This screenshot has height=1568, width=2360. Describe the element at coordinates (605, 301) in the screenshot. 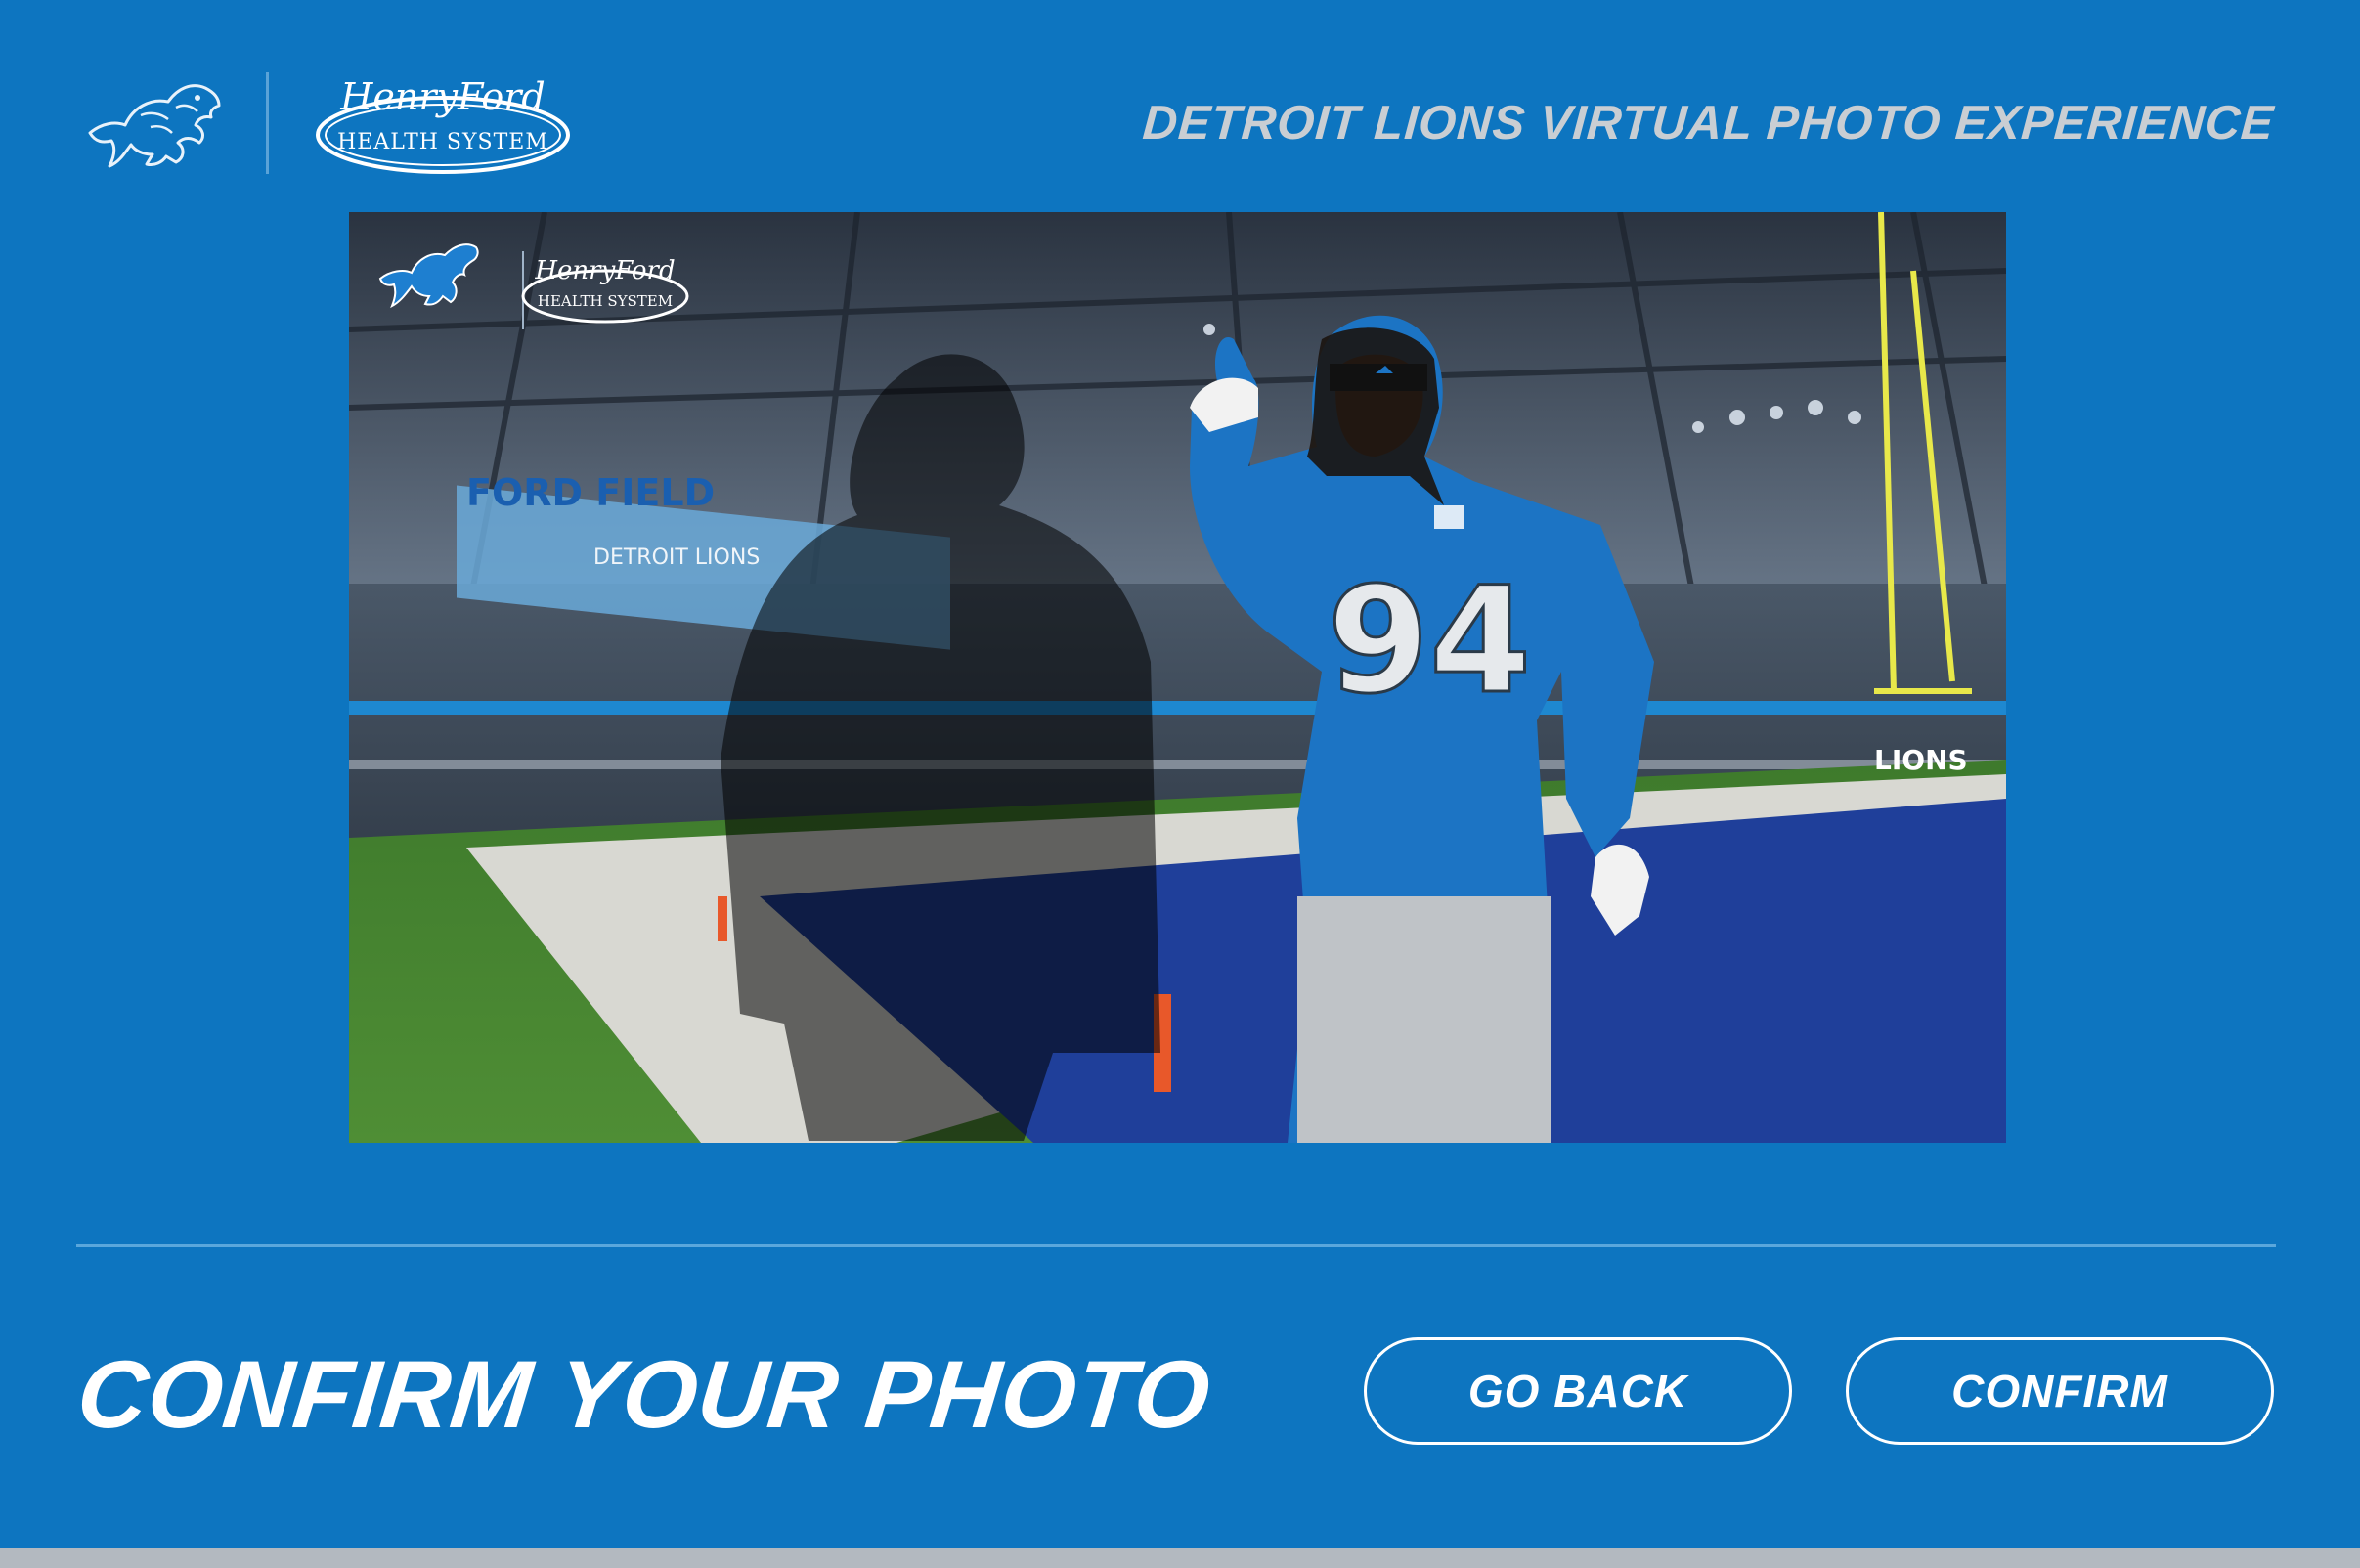

I see `overlay-sponsor-line2: HEALTH SYSTEM` at that location.